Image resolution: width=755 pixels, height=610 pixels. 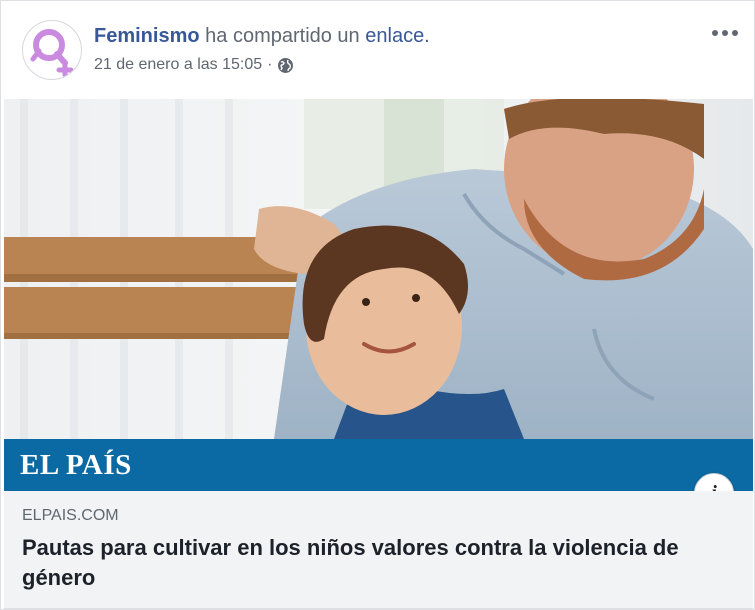 I want to click on more-options-button, so click(x=725, y=33).